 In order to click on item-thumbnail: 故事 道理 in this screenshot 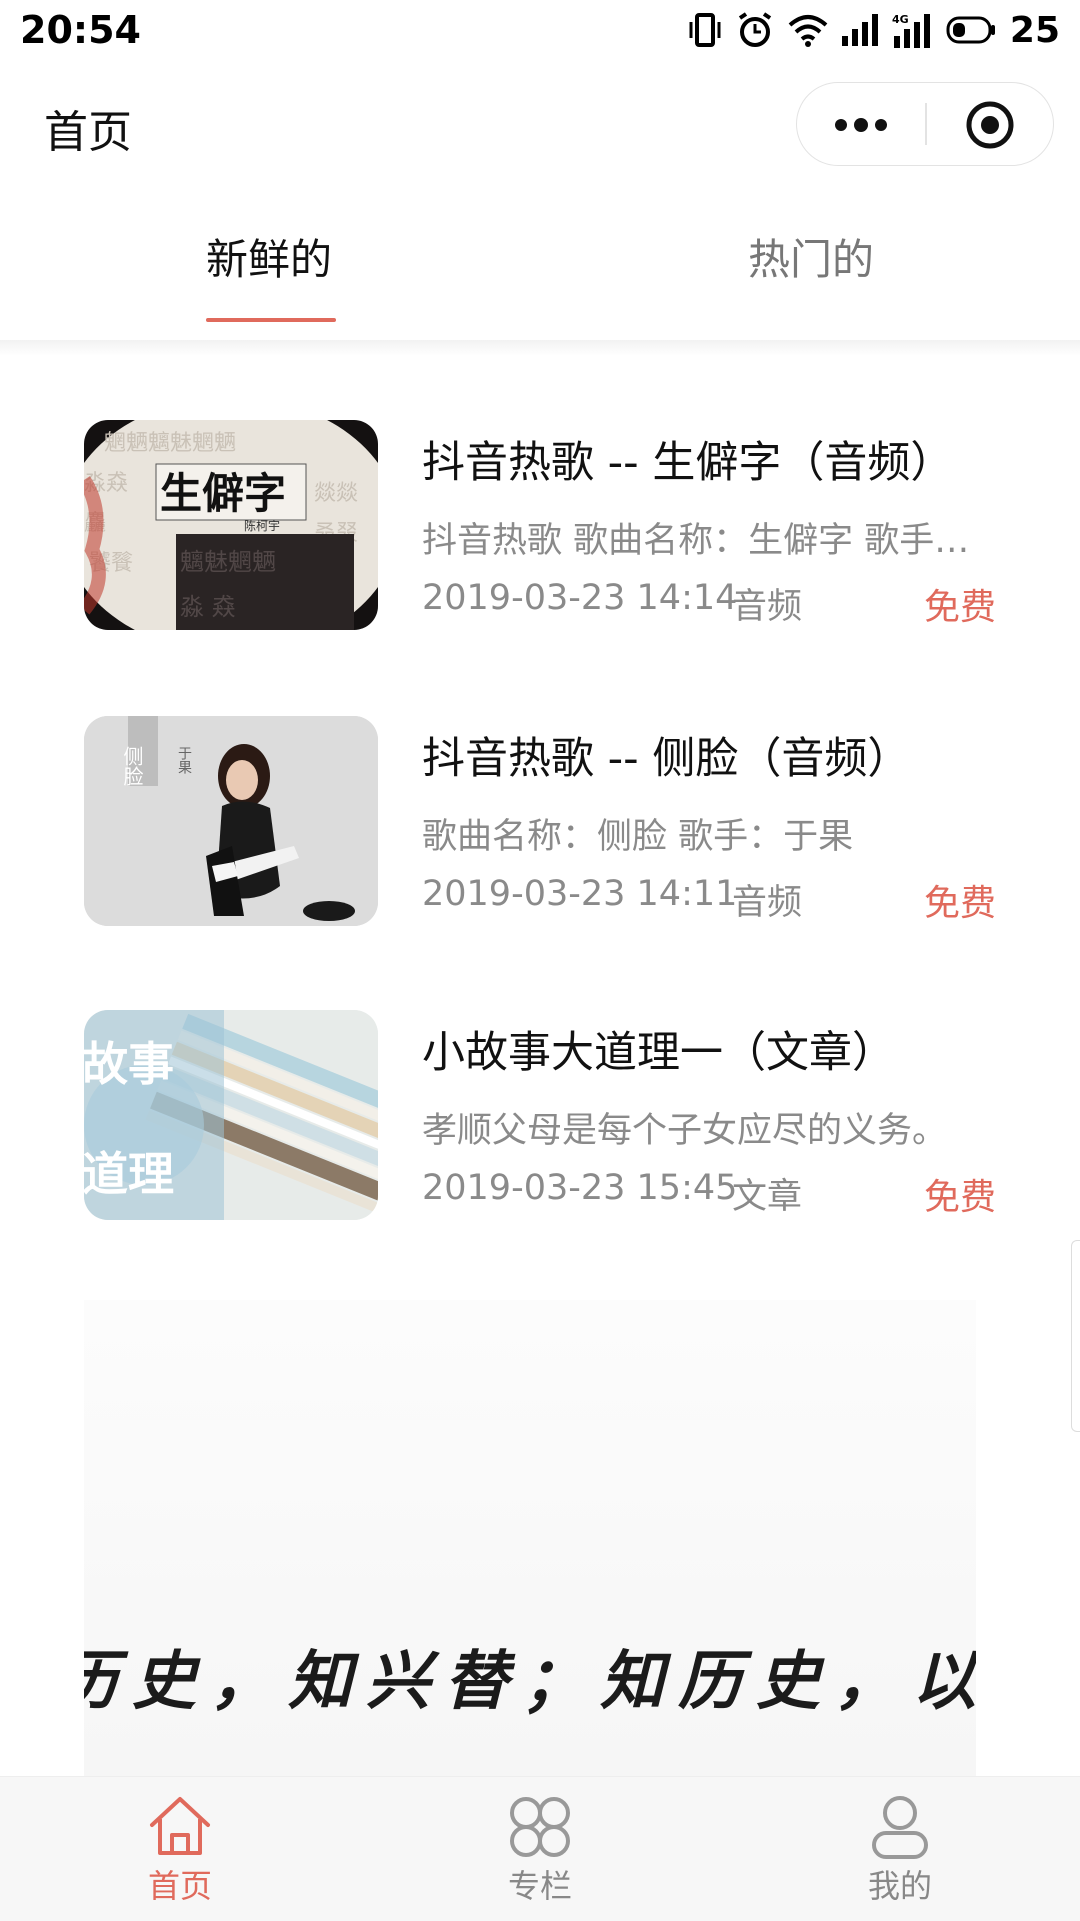, I will do `click(231, 1115)`.